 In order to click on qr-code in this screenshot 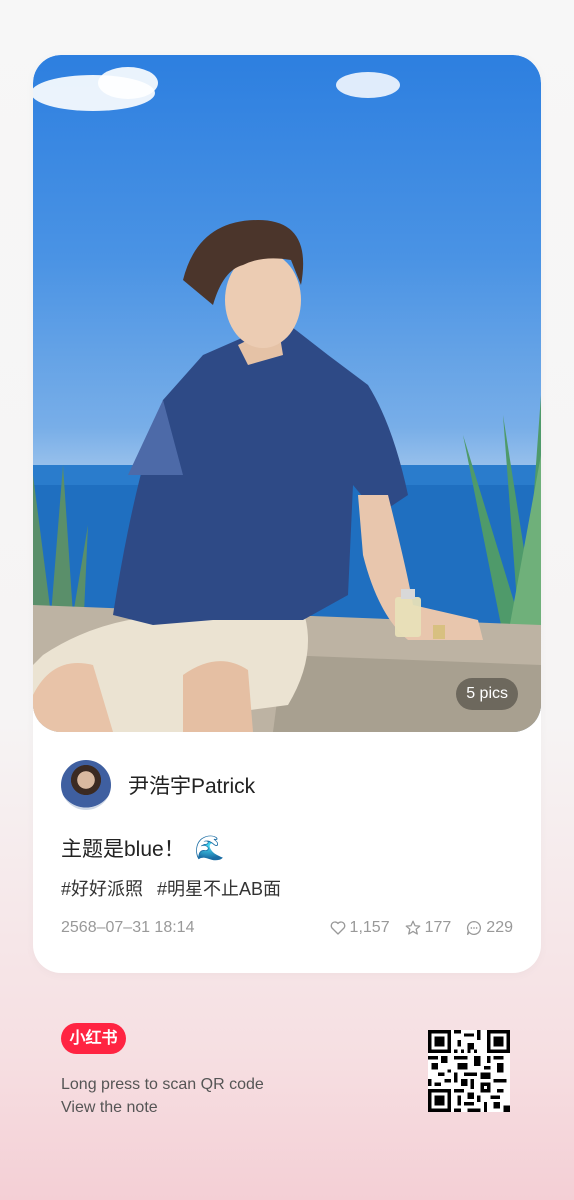, I will do `click(469, 1071)`.